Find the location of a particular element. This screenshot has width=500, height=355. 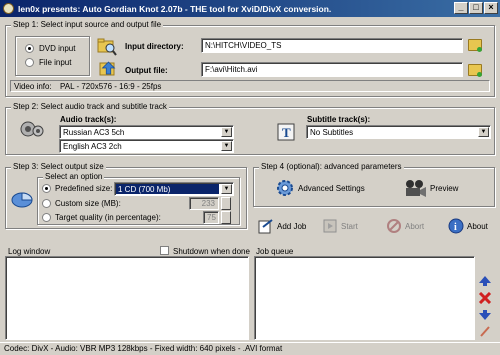

svg-text: T is located at coordinates (286, 132).